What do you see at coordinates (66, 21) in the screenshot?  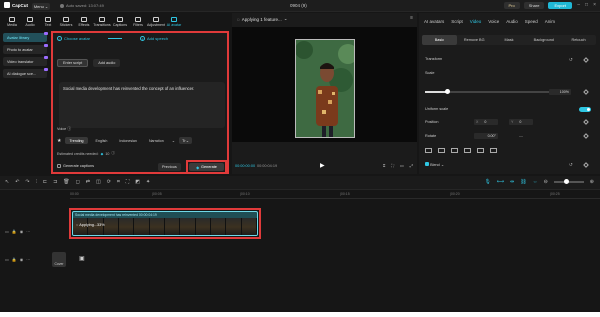 I see `toolbar-stickers: Stickers` at bounding box center [66, 21].